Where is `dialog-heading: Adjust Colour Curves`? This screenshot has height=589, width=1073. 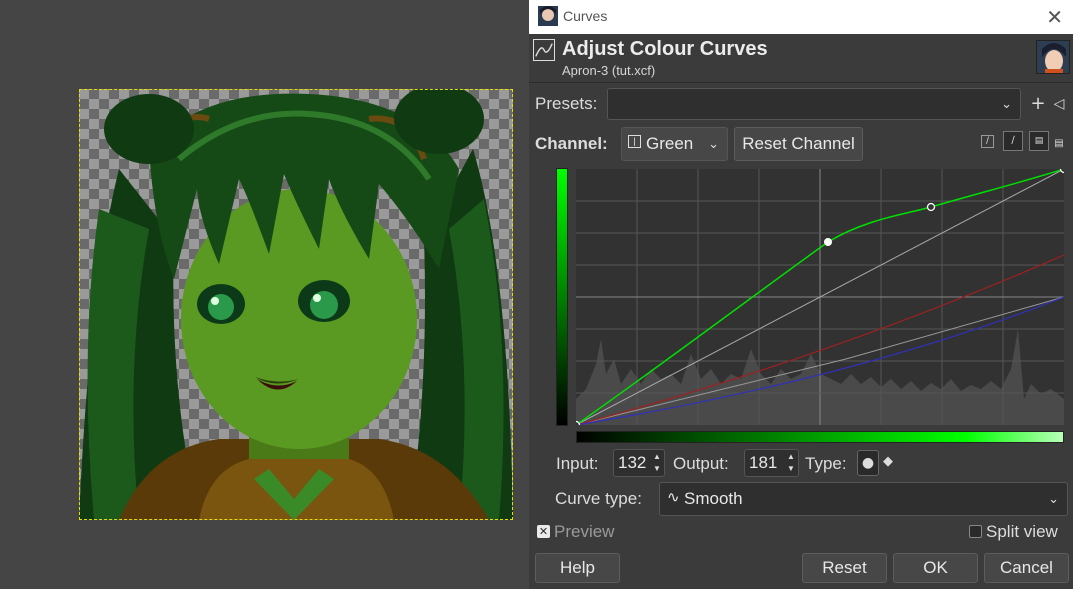 dialog-heading: Adjust Colour Curves is located at coordinates (665, 49).